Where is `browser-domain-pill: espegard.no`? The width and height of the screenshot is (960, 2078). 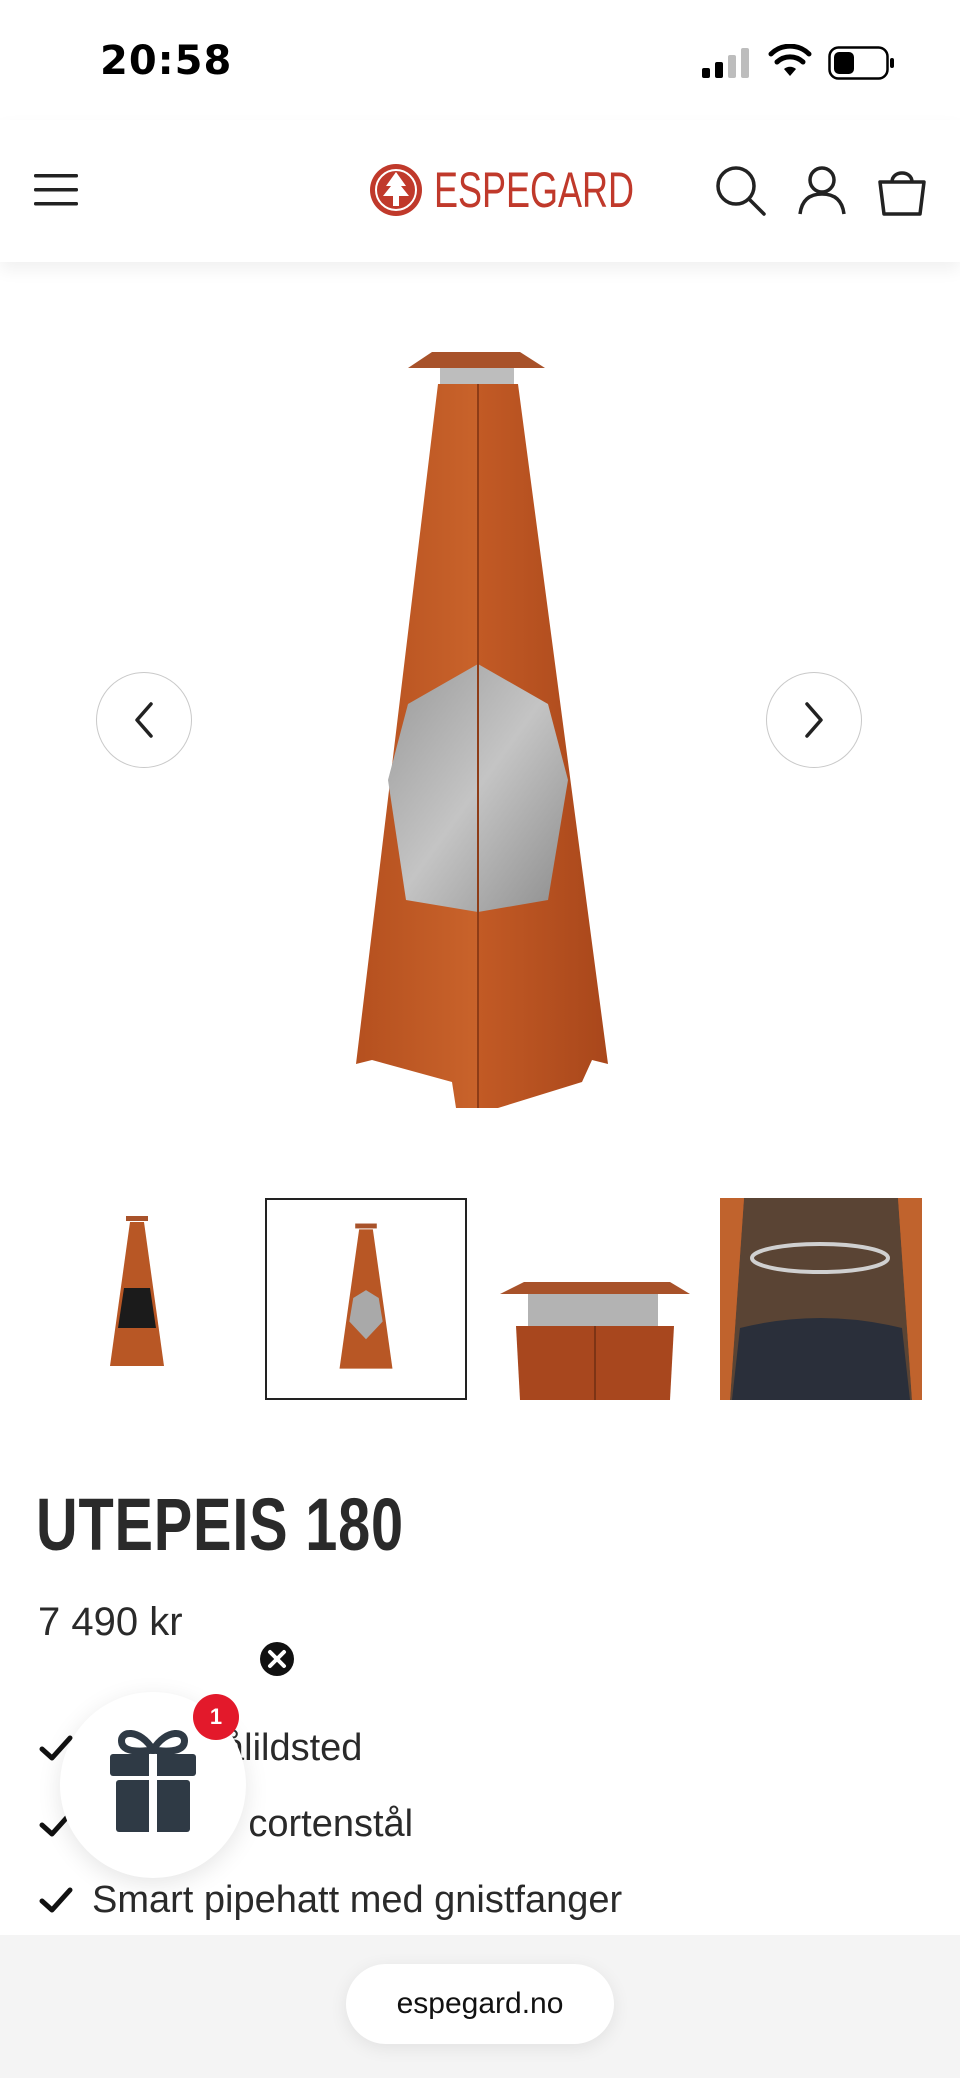
browser-domain-pill: espegard.no is located at coordinates (480, 2004).